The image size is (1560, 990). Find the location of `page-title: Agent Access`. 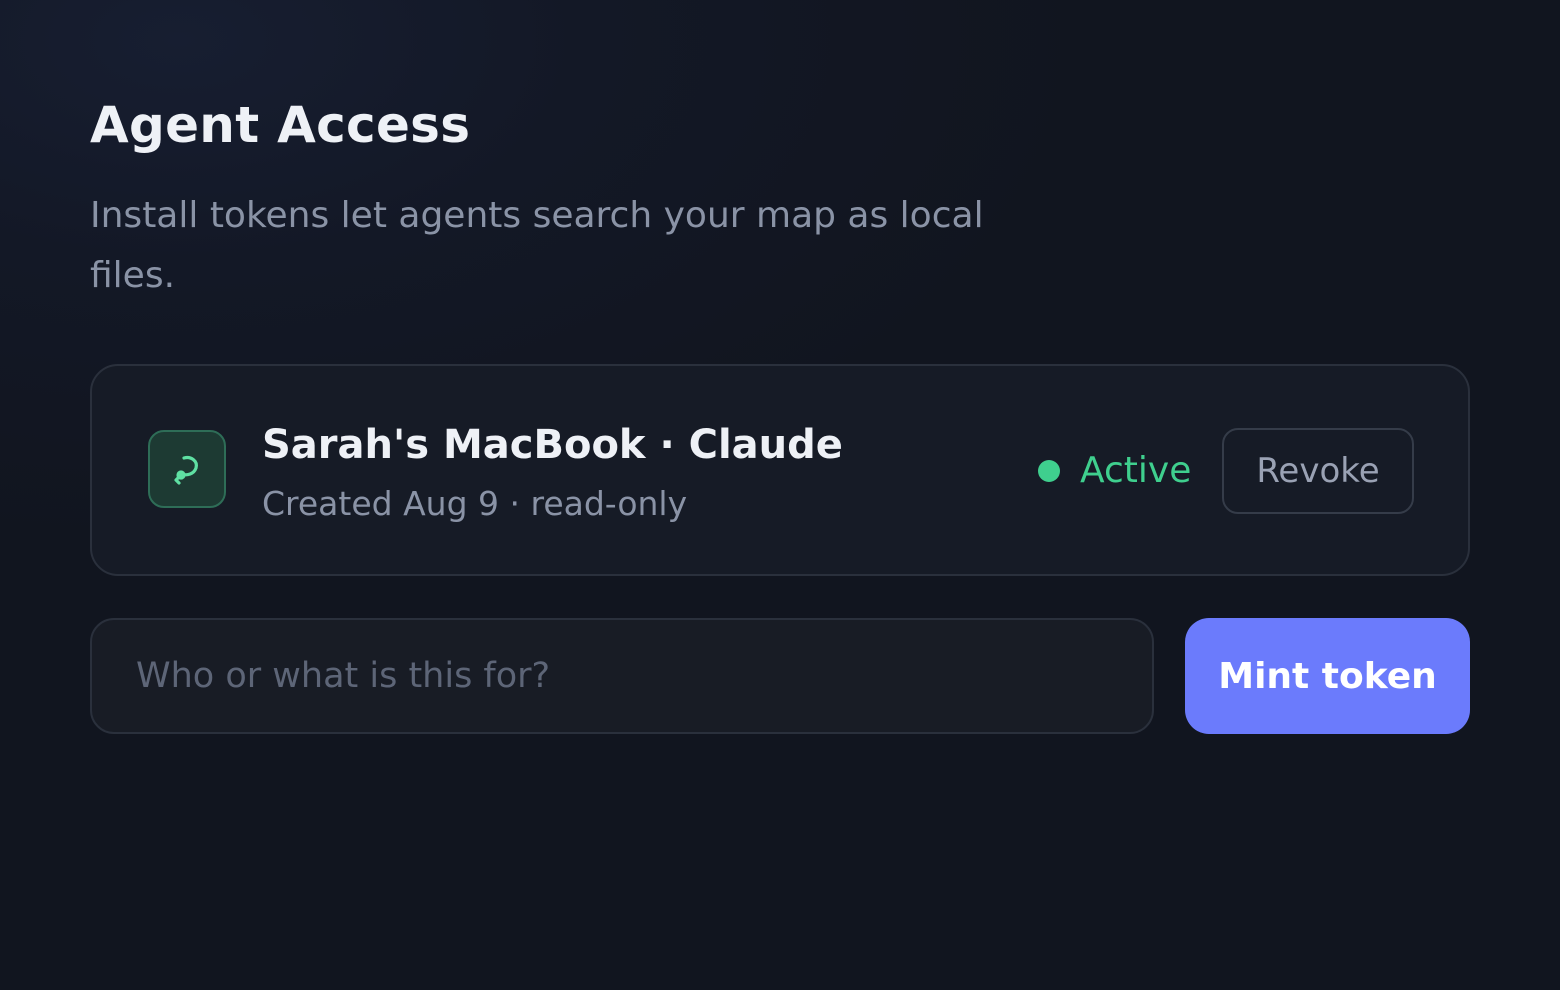

page-title: Agent Access is located at coordinates (280, 125).